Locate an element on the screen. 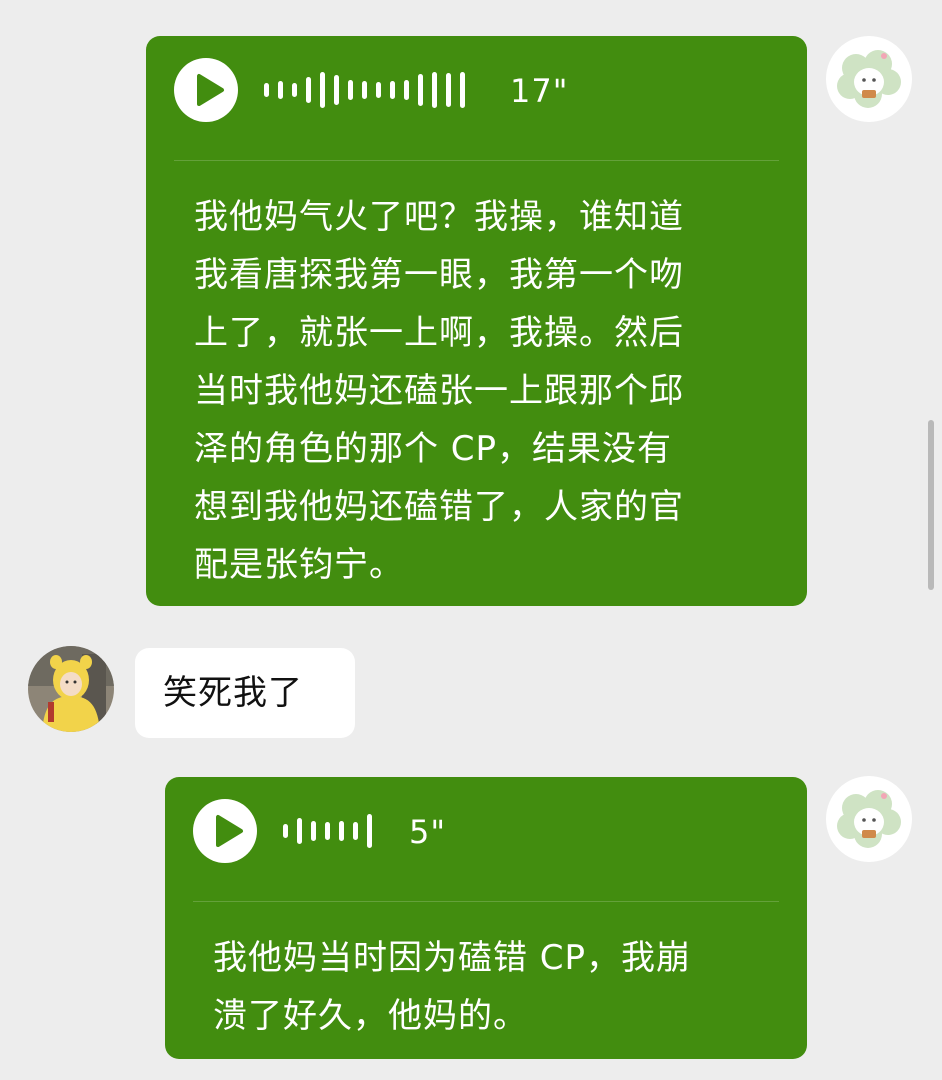 This screenshot has height=1080, width=942. message-row-text: 笑死我了 is located at coordinates (471, 695).